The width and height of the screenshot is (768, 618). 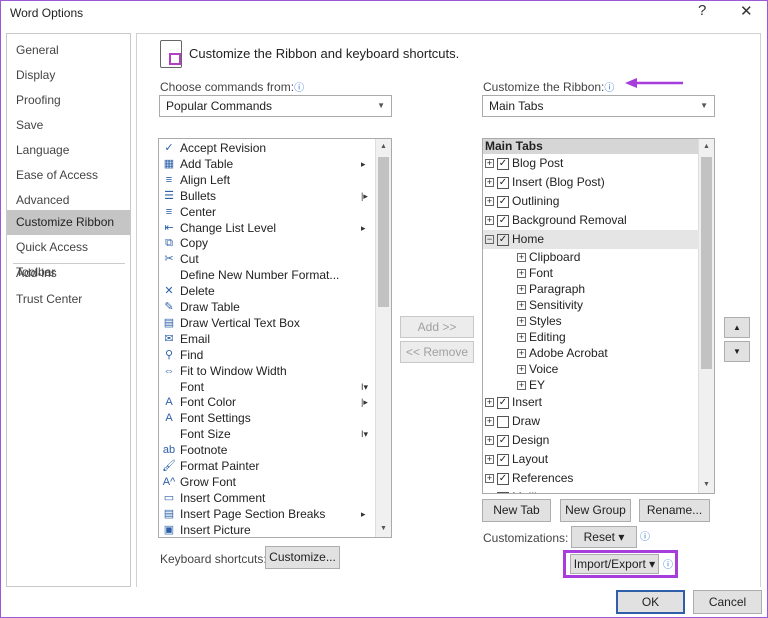 What do you see at coordinates (267, 228) in the screenshot?
I see `command-item: ⇤ Change List Level ▸` at bounding box center [267, 228].